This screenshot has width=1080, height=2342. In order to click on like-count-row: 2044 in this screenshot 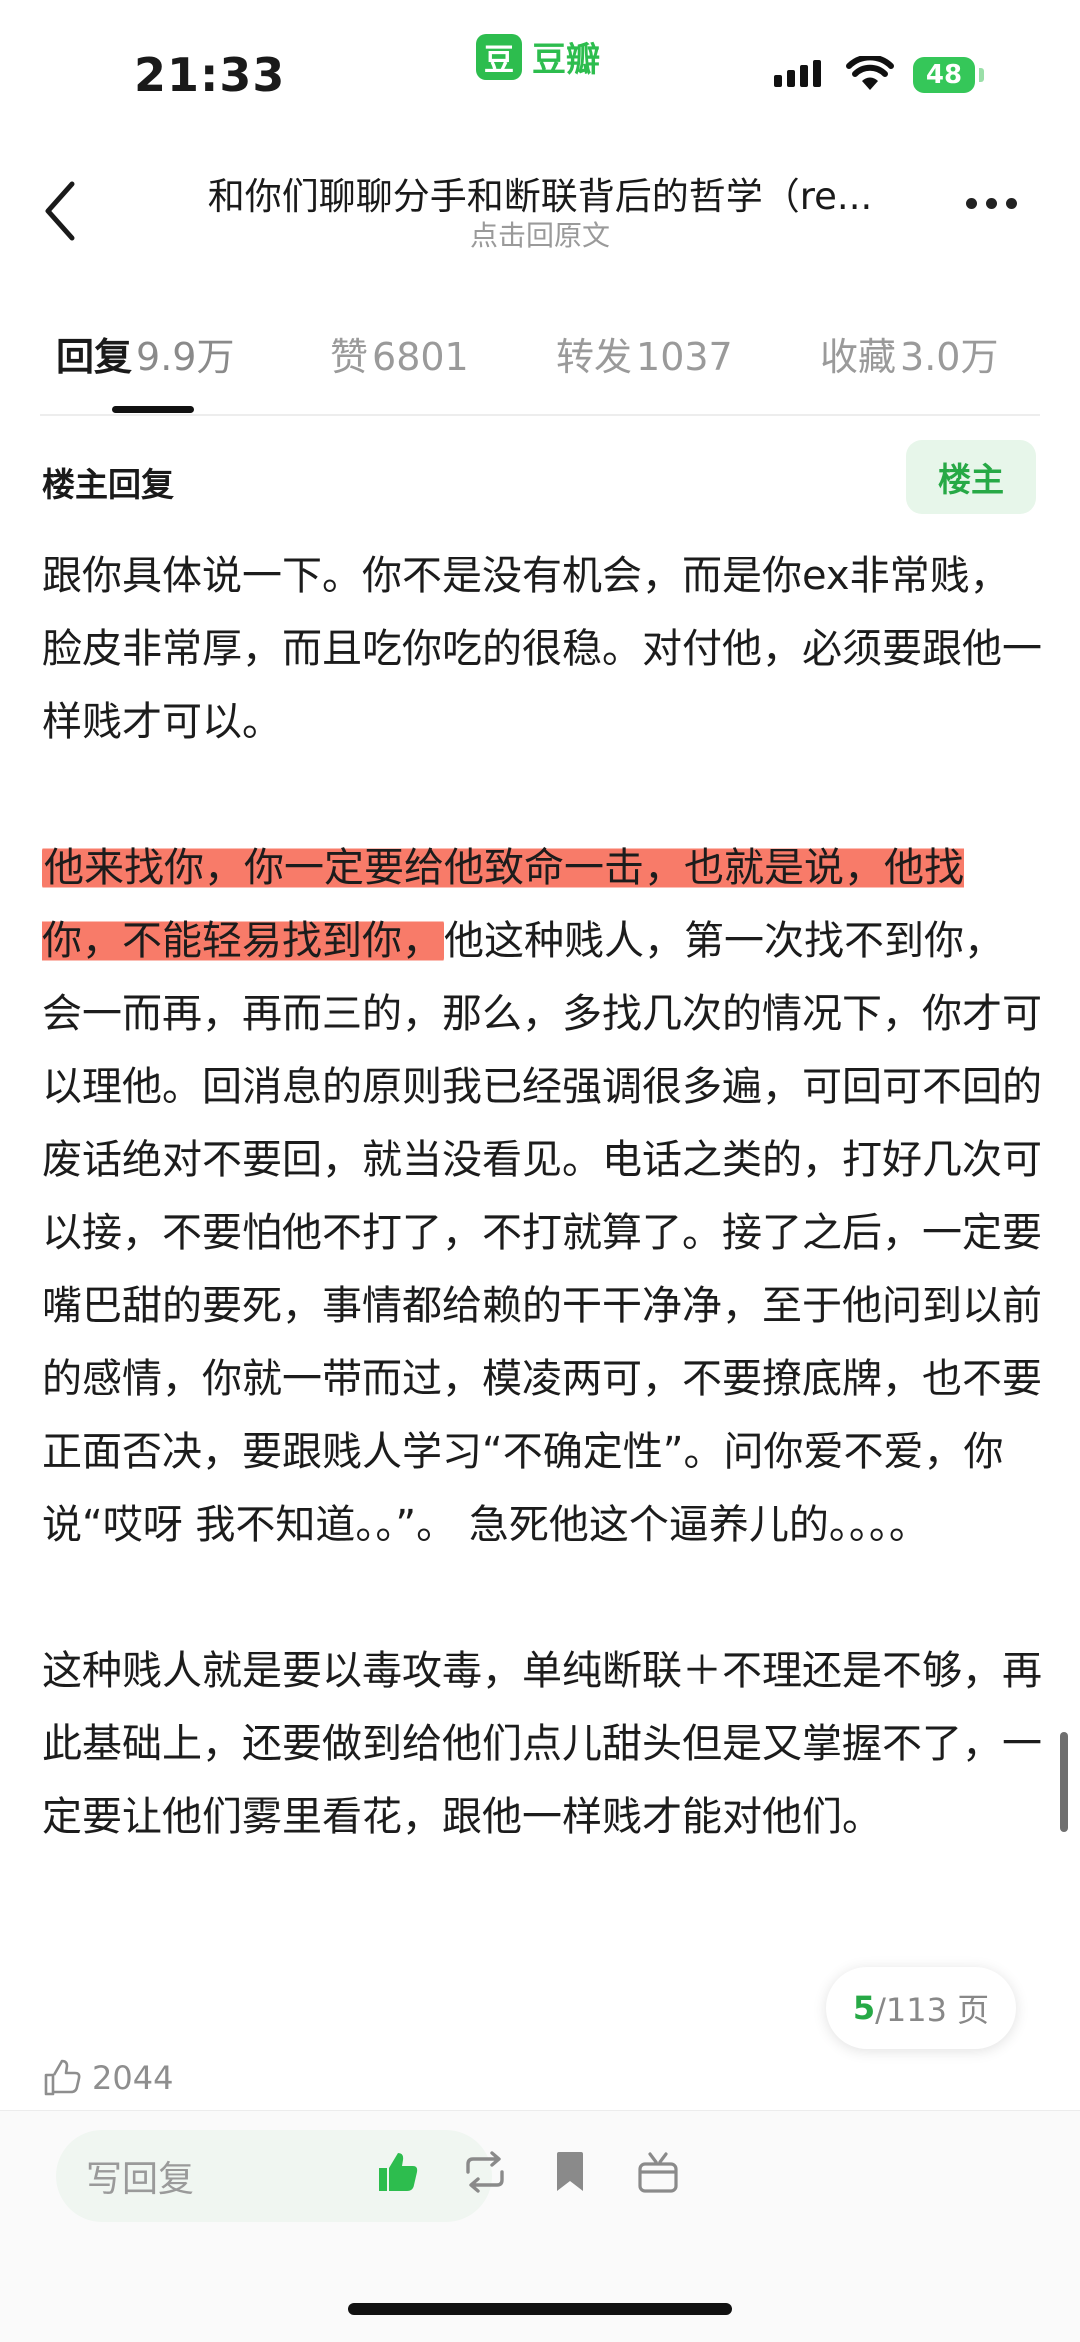, I will do `click(107, 2078)`.